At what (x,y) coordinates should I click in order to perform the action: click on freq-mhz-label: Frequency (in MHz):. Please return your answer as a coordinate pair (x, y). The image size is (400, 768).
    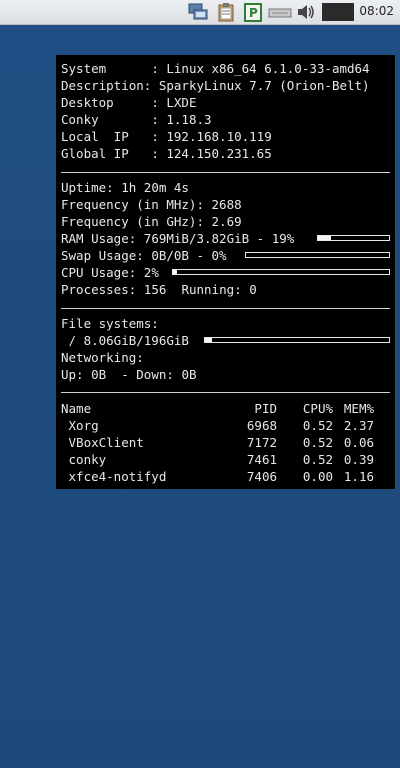
    Looking at the image, I should click on (132, 204).